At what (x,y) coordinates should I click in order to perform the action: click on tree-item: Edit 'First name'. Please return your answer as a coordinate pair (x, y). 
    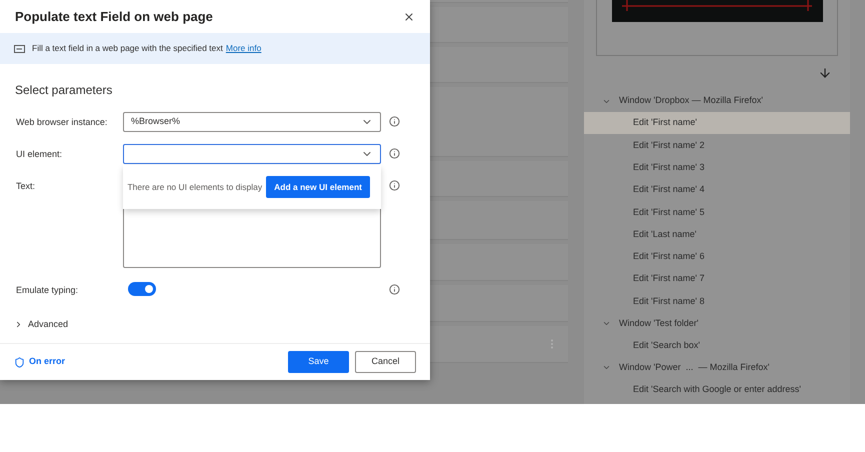
    Looking at the image, I should click on (717, 123).